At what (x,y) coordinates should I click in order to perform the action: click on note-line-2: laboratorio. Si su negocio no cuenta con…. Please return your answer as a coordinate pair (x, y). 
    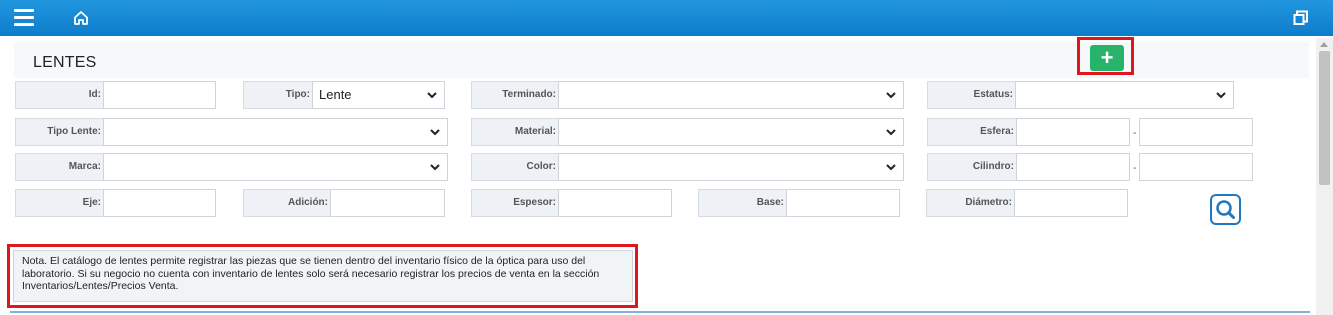
    Looking at the image, I should click on (311, 273).